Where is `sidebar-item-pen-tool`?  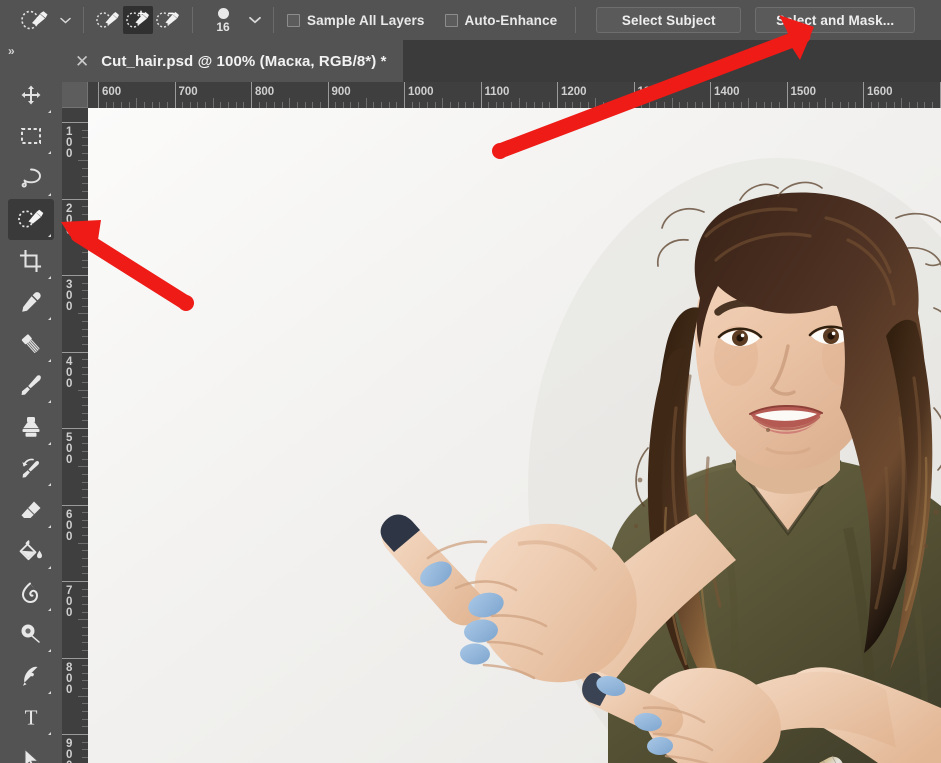 sidebar-item-pen-tool is located at coordinates (31, 676).